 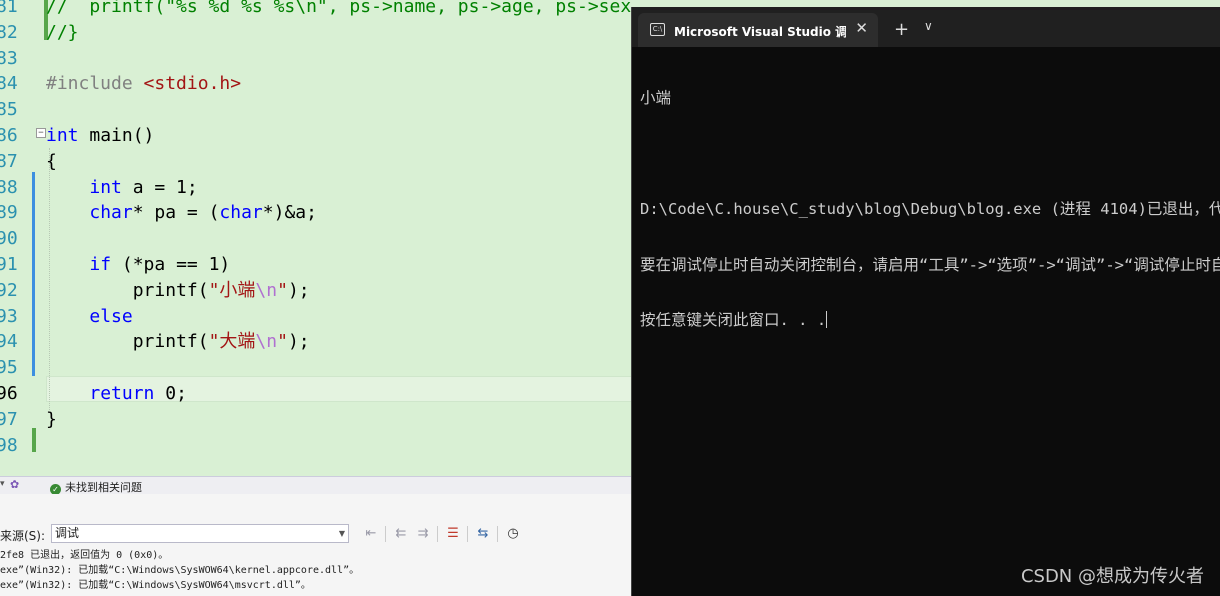 I want to click on terminal-tab: C:\ Microsoft Visual Studio 调试控制台 ✕, so click(x=758, y=30).